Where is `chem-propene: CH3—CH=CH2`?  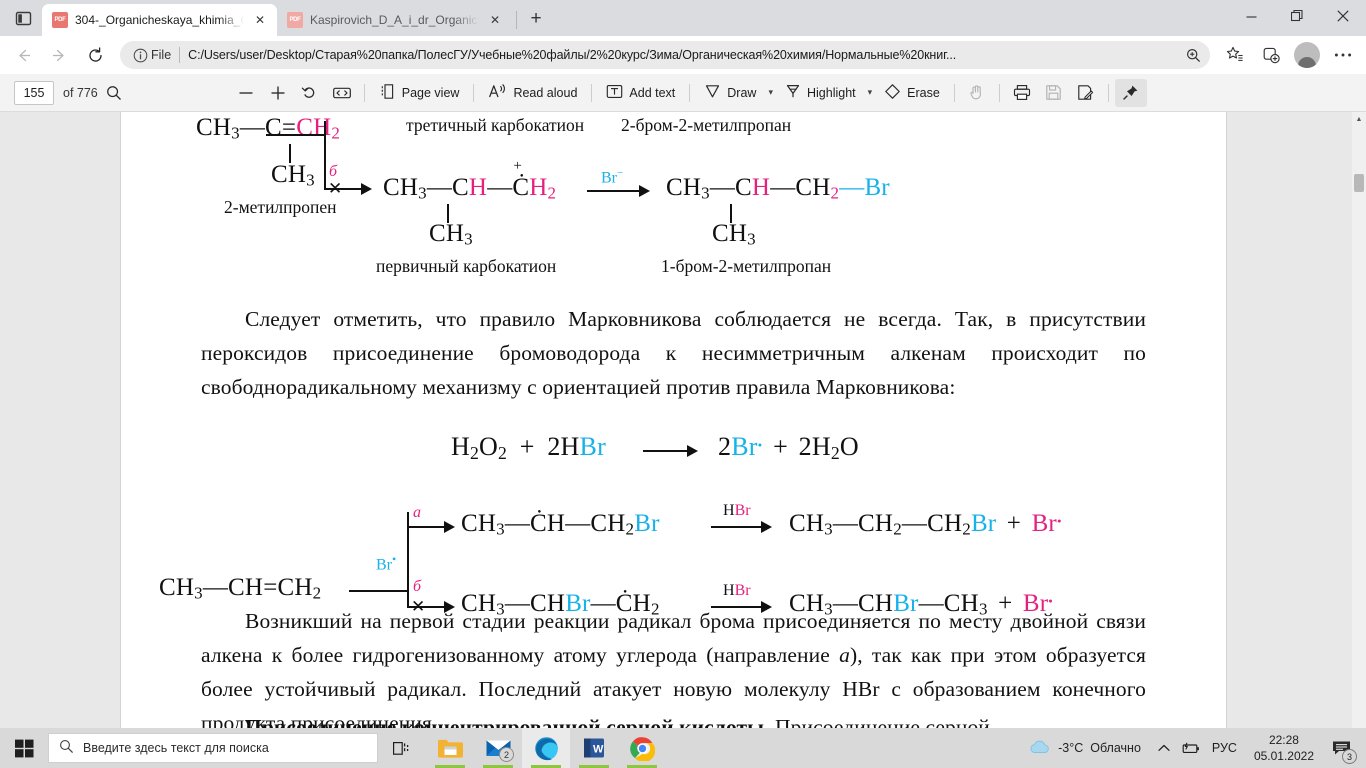
chem-propene: CH3—CH=CH2 is located at coordinates (240, 588).